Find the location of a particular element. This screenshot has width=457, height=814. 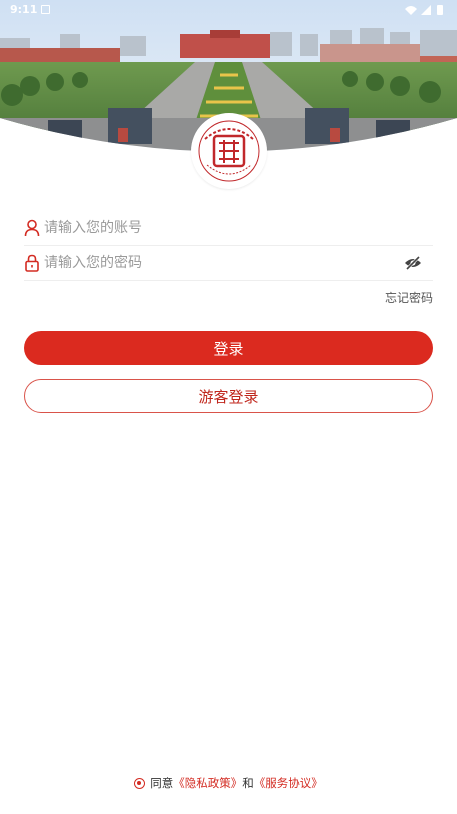

notification-icon is located at coordinates (45, 9).